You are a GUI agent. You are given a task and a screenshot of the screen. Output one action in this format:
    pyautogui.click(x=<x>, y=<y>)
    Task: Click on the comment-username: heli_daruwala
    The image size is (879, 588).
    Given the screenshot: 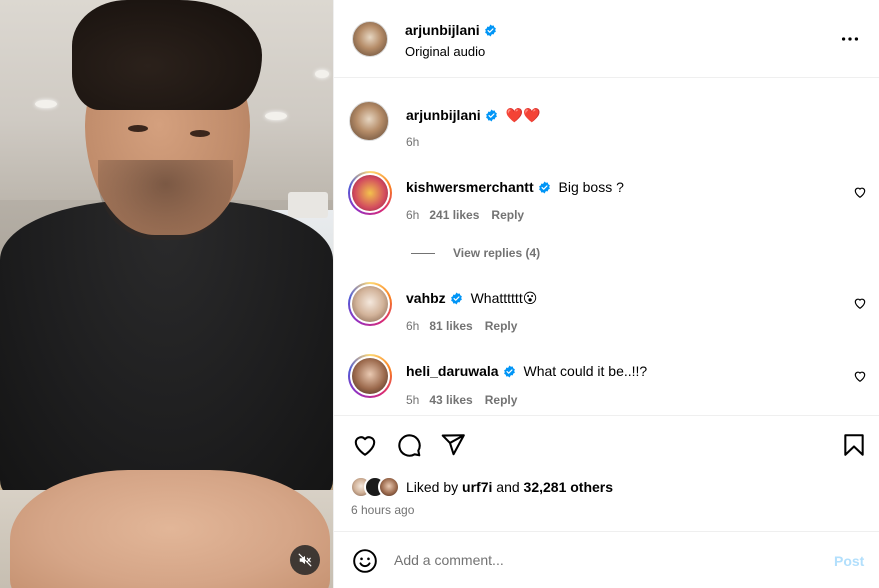 What is the action you would take?
    pyautogui.click(x=452, y=371)
    